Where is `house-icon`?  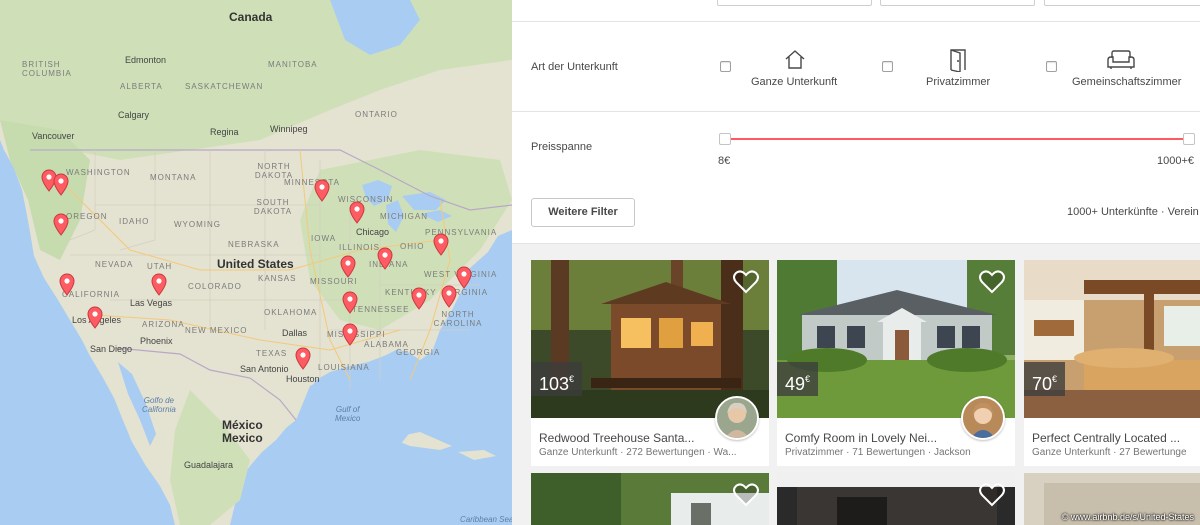
house-icon is located at coordinates (795, 61).